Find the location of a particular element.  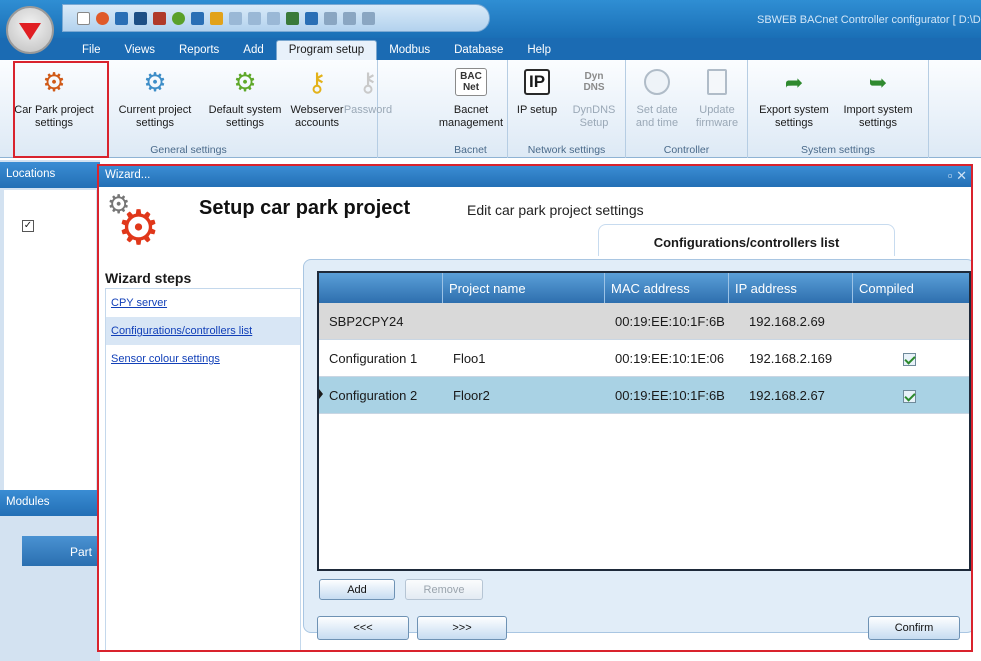

menu-program-setup: Program setup is located at coordinates (326, 50).